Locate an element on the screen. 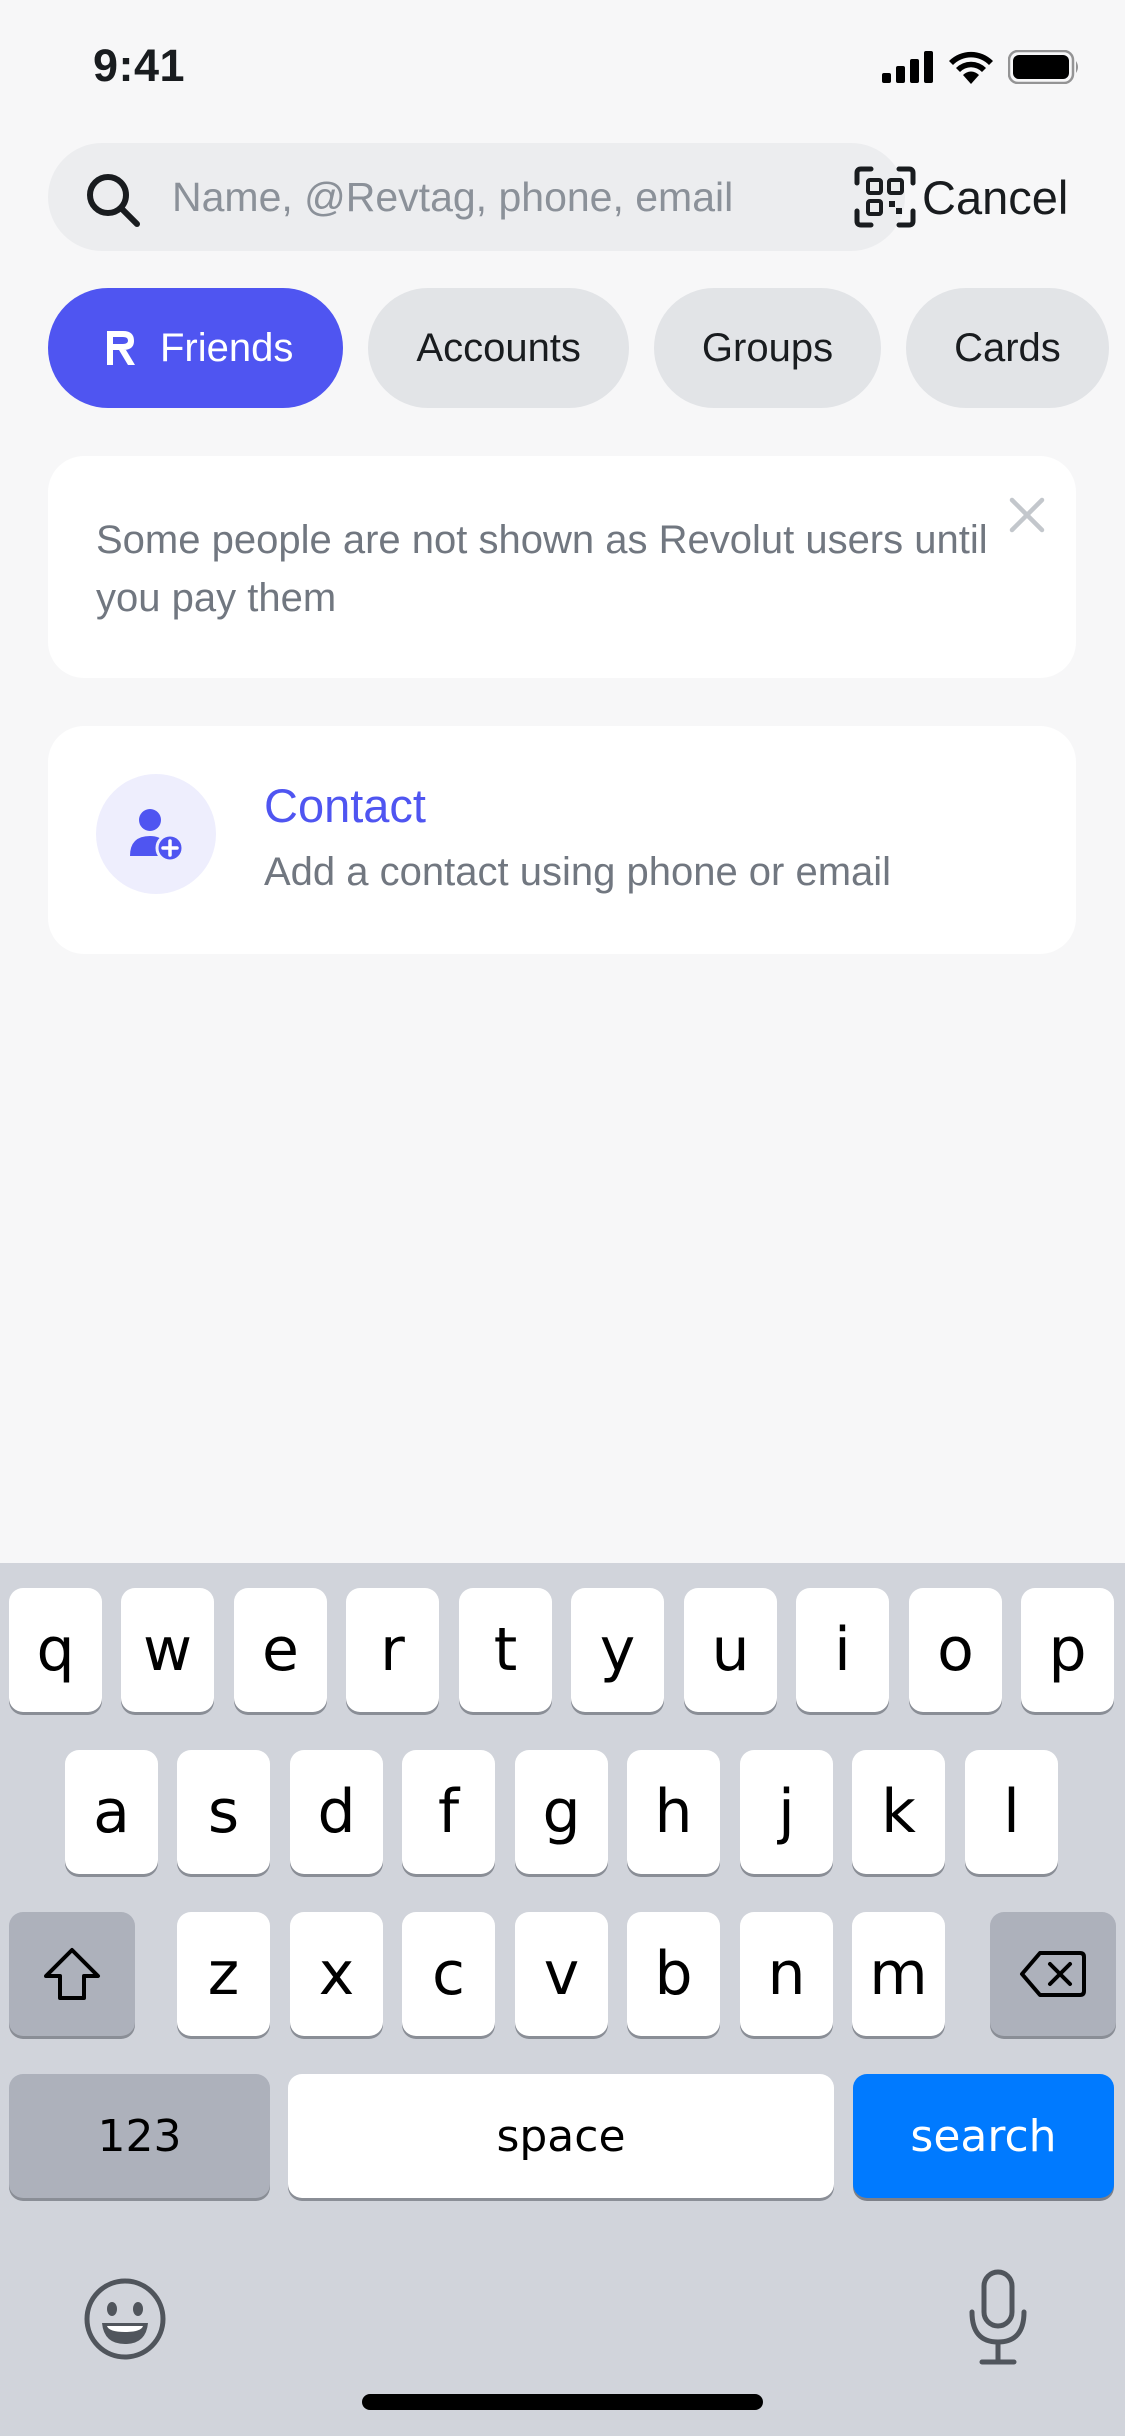 The image size is (1125, 2436). shift-key is located at coordinates (72, 1974).